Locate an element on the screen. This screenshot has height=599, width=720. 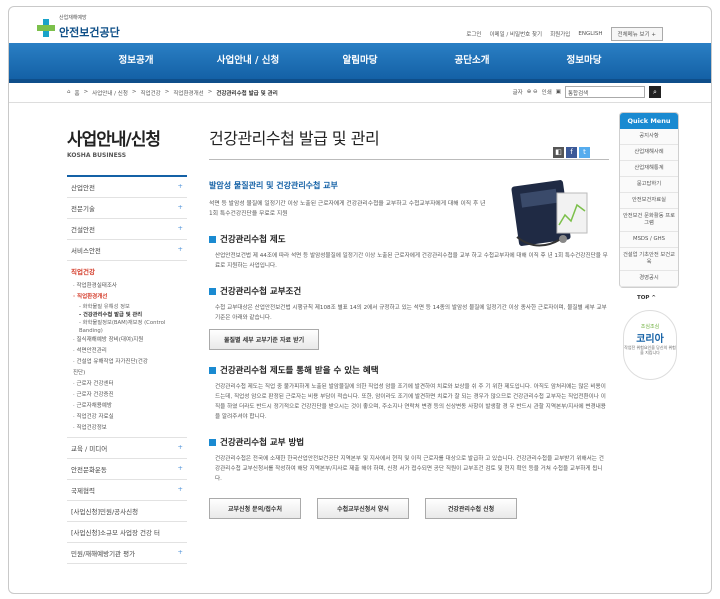
top-button: TOP ^ is located at coordinates (646, 298).